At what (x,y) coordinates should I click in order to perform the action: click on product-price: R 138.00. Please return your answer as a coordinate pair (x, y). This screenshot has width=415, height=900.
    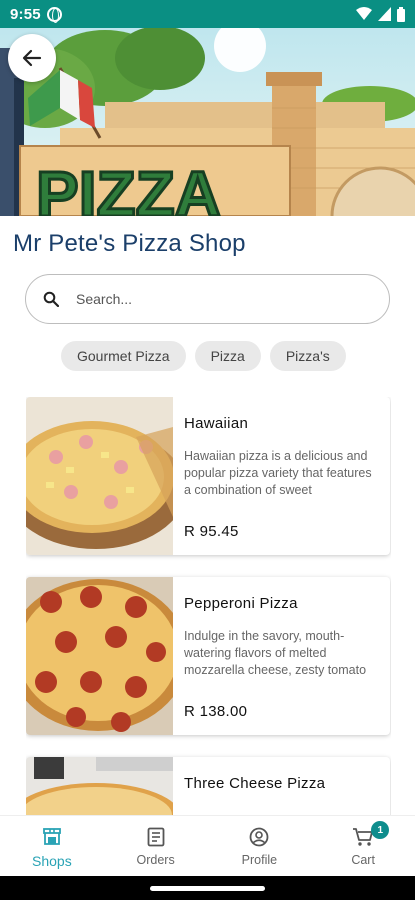
    Looking at the image, I should click on (216, 711).